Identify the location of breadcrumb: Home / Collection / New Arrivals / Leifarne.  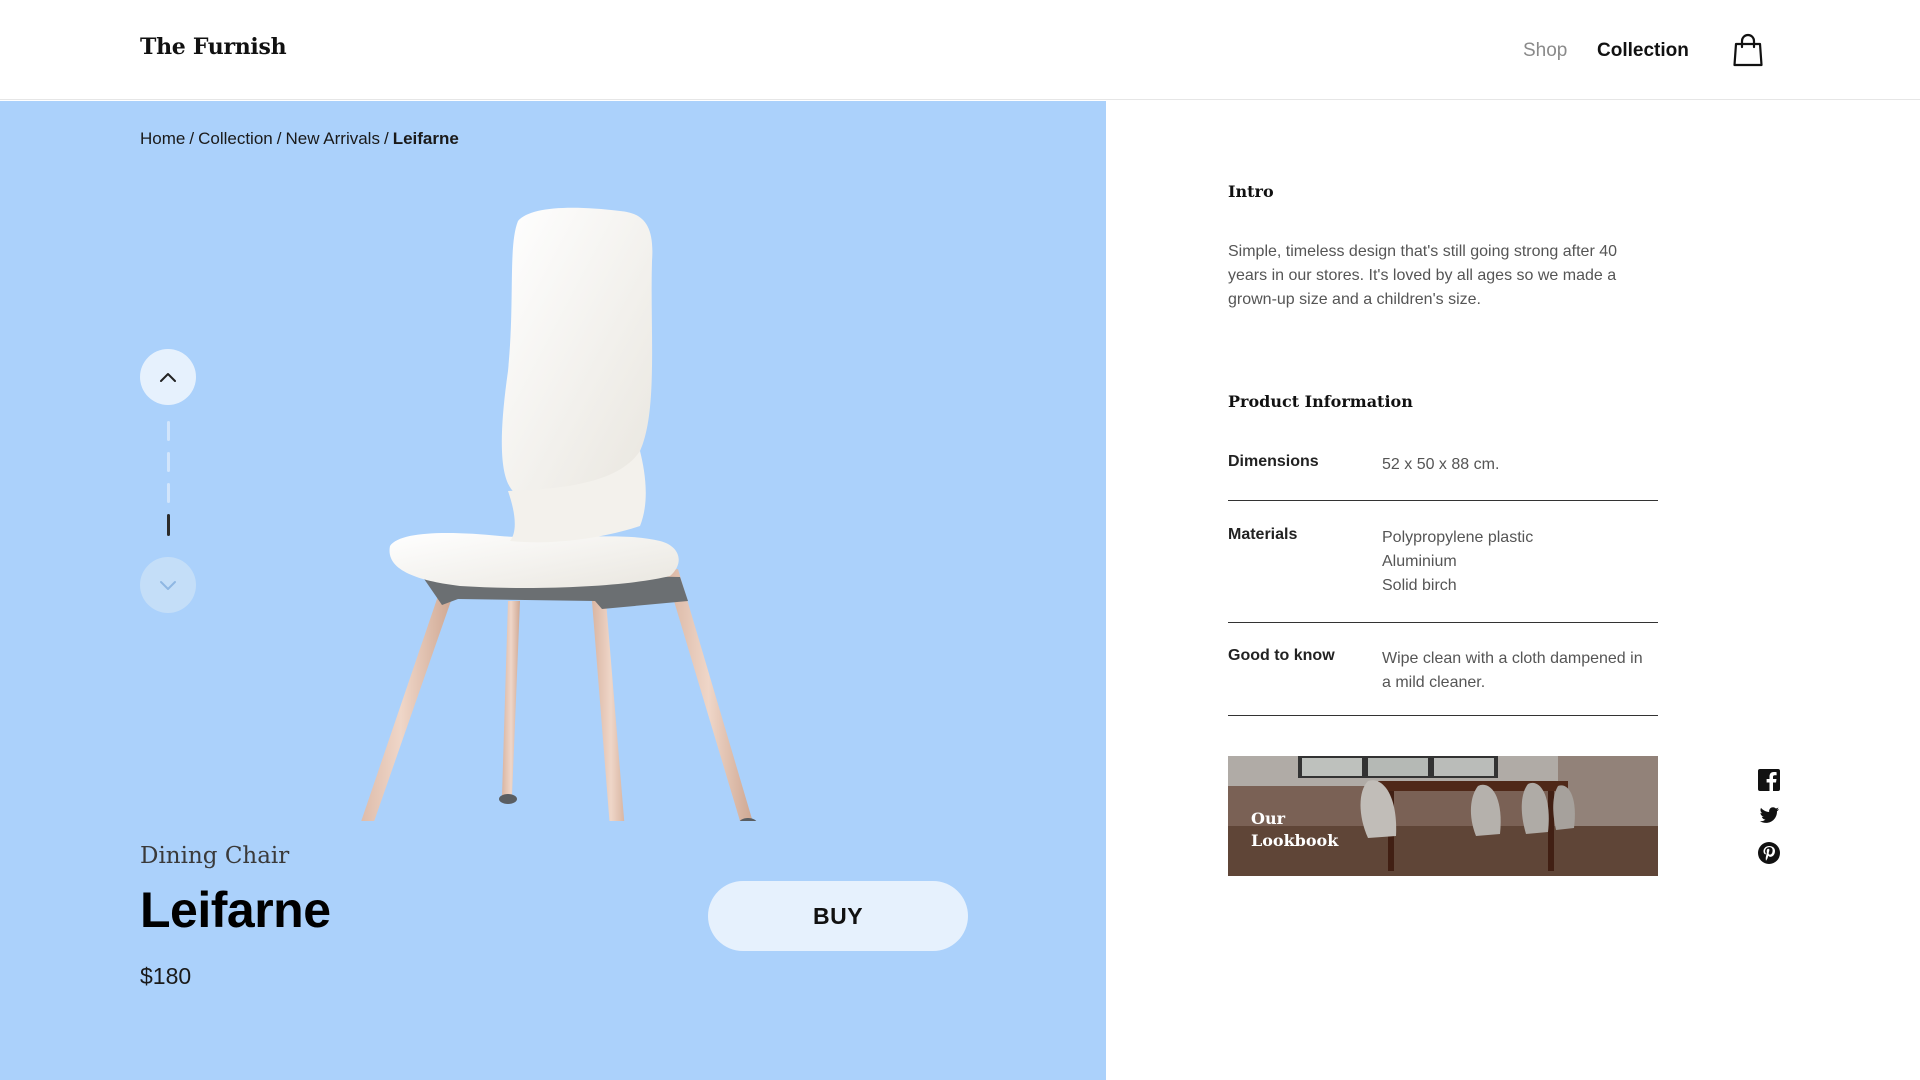
(299, 139).